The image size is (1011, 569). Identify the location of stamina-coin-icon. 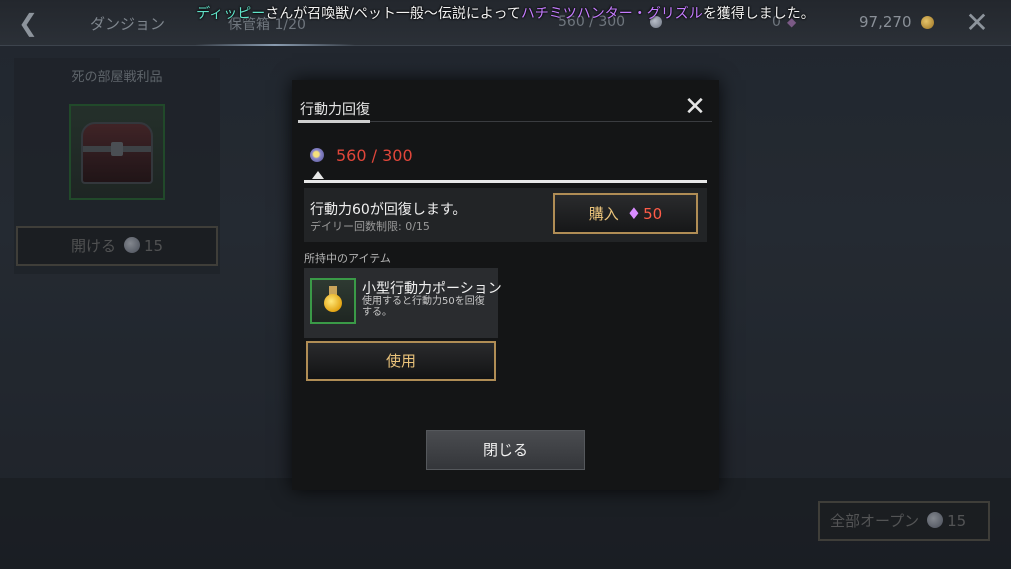
(317, 155).